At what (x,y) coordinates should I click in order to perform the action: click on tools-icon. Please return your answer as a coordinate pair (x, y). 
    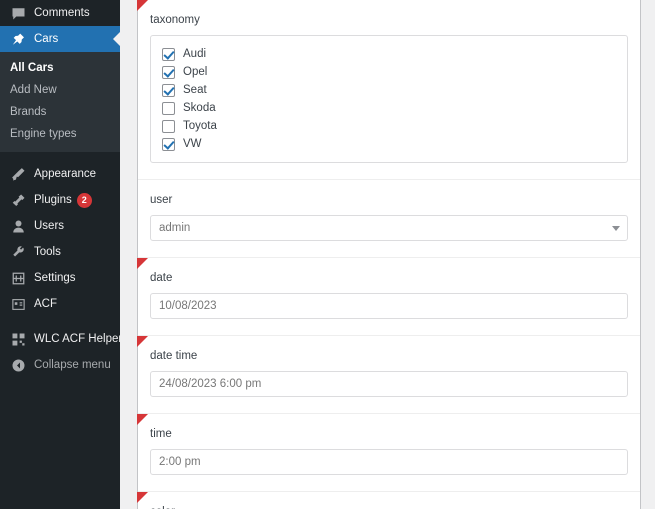
    Looking at the image, I should click on (18, 252).